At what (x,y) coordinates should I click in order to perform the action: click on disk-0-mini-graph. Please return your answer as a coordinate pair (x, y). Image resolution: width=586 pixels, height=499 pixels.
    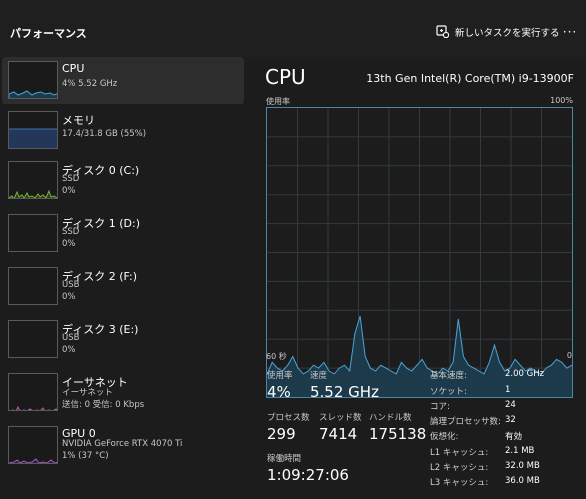
    Looking at the image, I should click on (33, 180).